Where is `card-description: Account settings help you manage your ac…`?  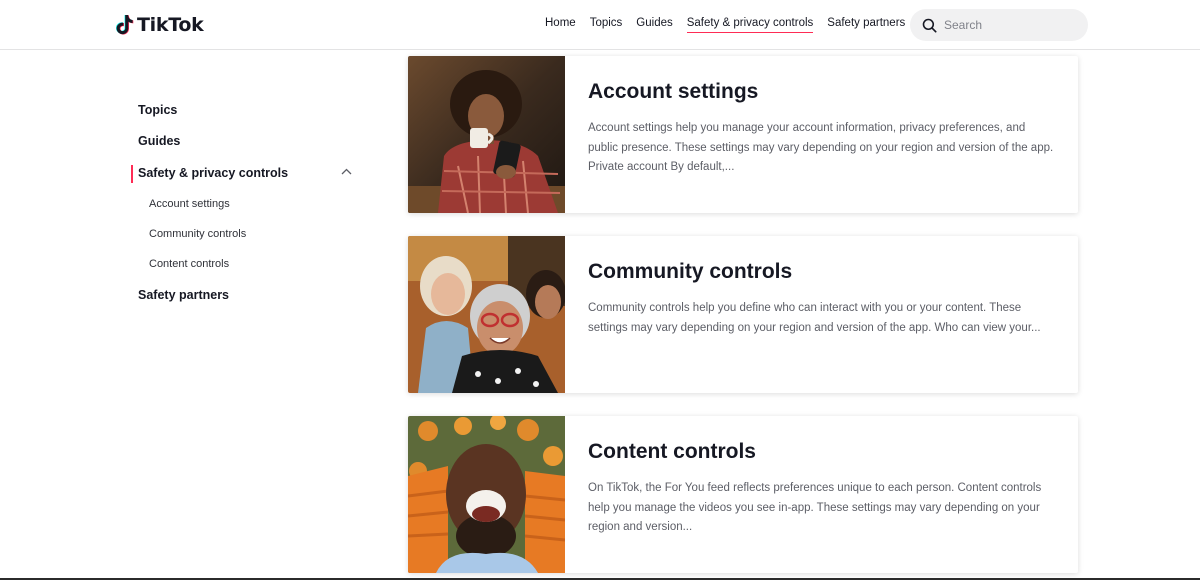
card-description: Account settings help you manage your ac… is located at coordinates (821, 147).